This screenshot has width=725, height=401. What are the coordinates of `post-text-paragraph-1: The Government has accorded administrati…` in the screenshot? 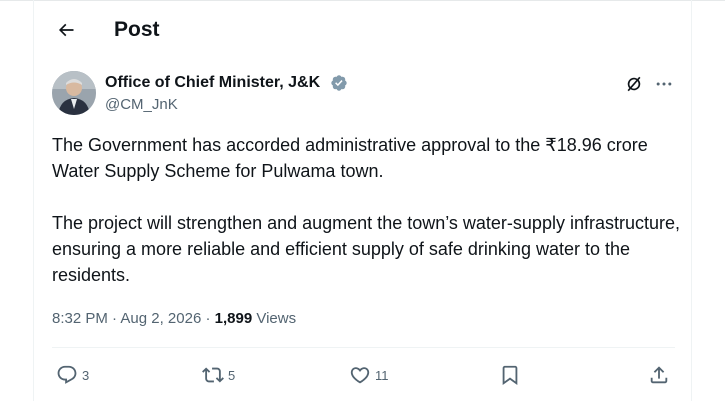 It's located at (350, 158).